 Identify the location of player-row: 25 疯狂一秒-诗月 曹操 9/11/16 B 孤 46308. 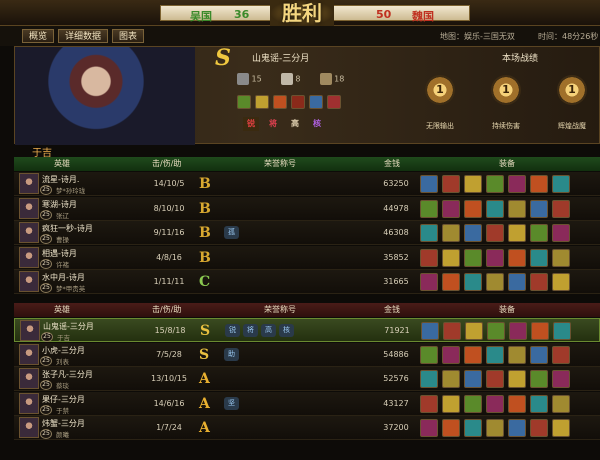
(307, 233).